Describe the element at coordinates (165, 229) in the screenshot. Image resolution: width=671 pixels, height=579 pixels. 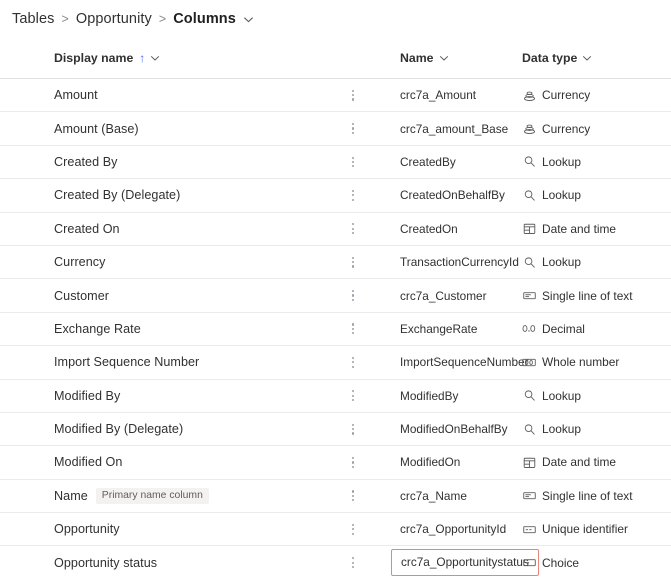
I see `cell-display-name: Created On` at that location.